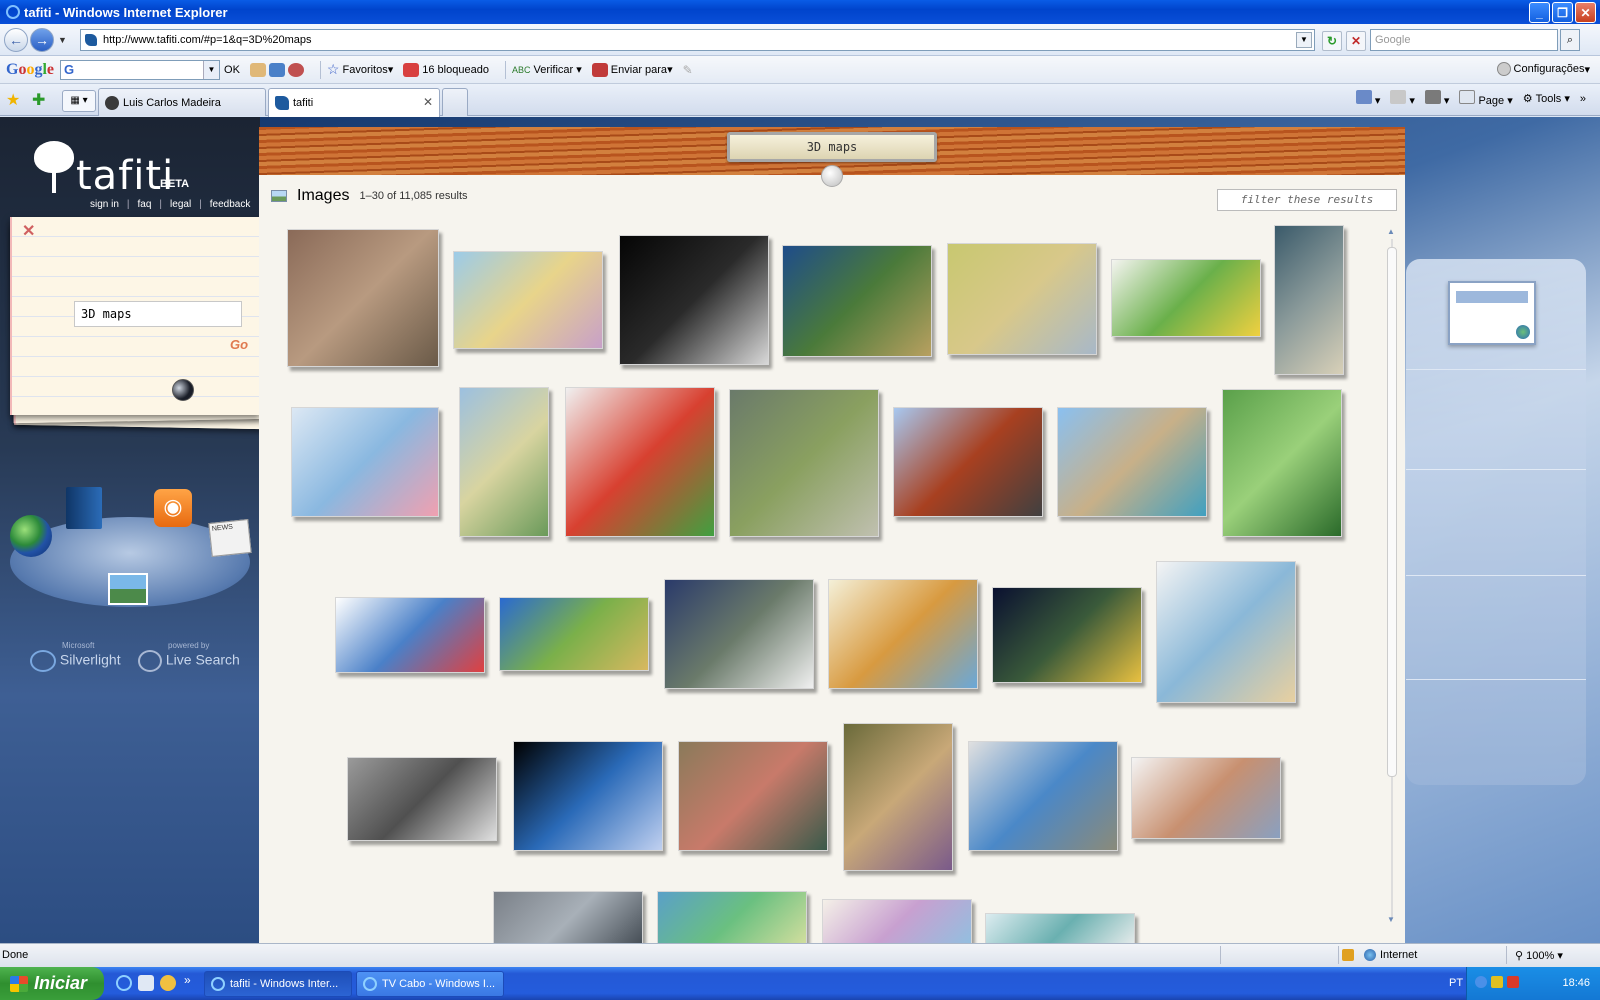 The image size is (1600, 1000). I want to click on forward-button: →, so click(42, 39).